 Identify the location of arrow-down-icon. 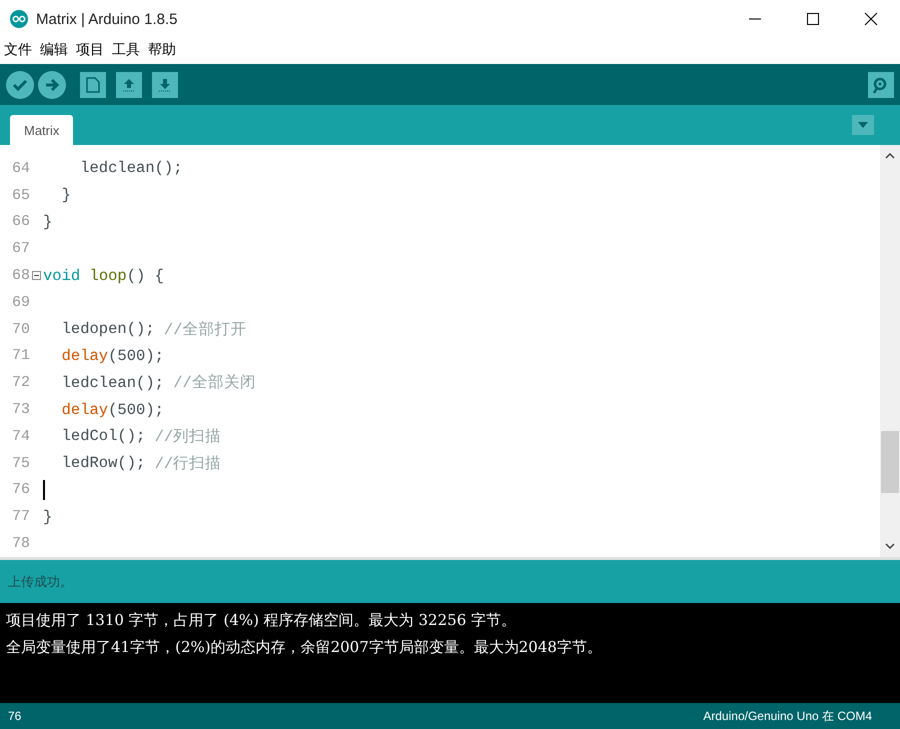
(165, 84).